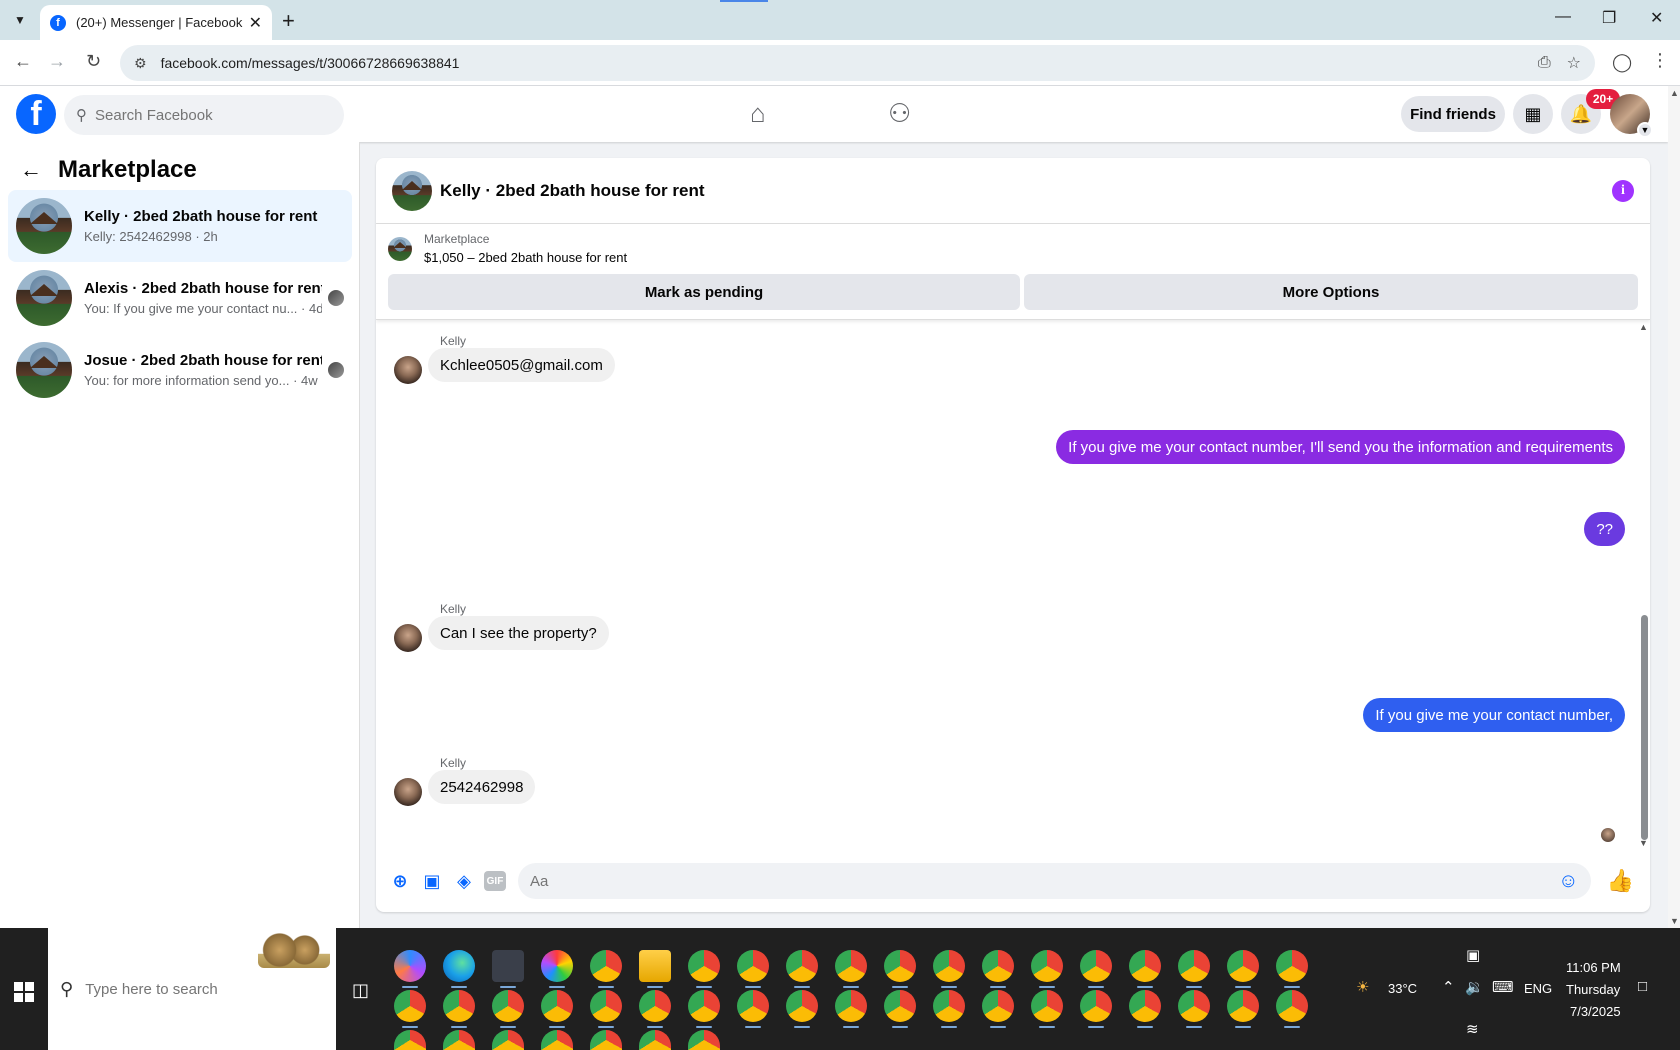  What do you see at coordinates (255, 23) in the screenshot?
I see `close-tab-icon: ✕` at bounding box center [255, 23].